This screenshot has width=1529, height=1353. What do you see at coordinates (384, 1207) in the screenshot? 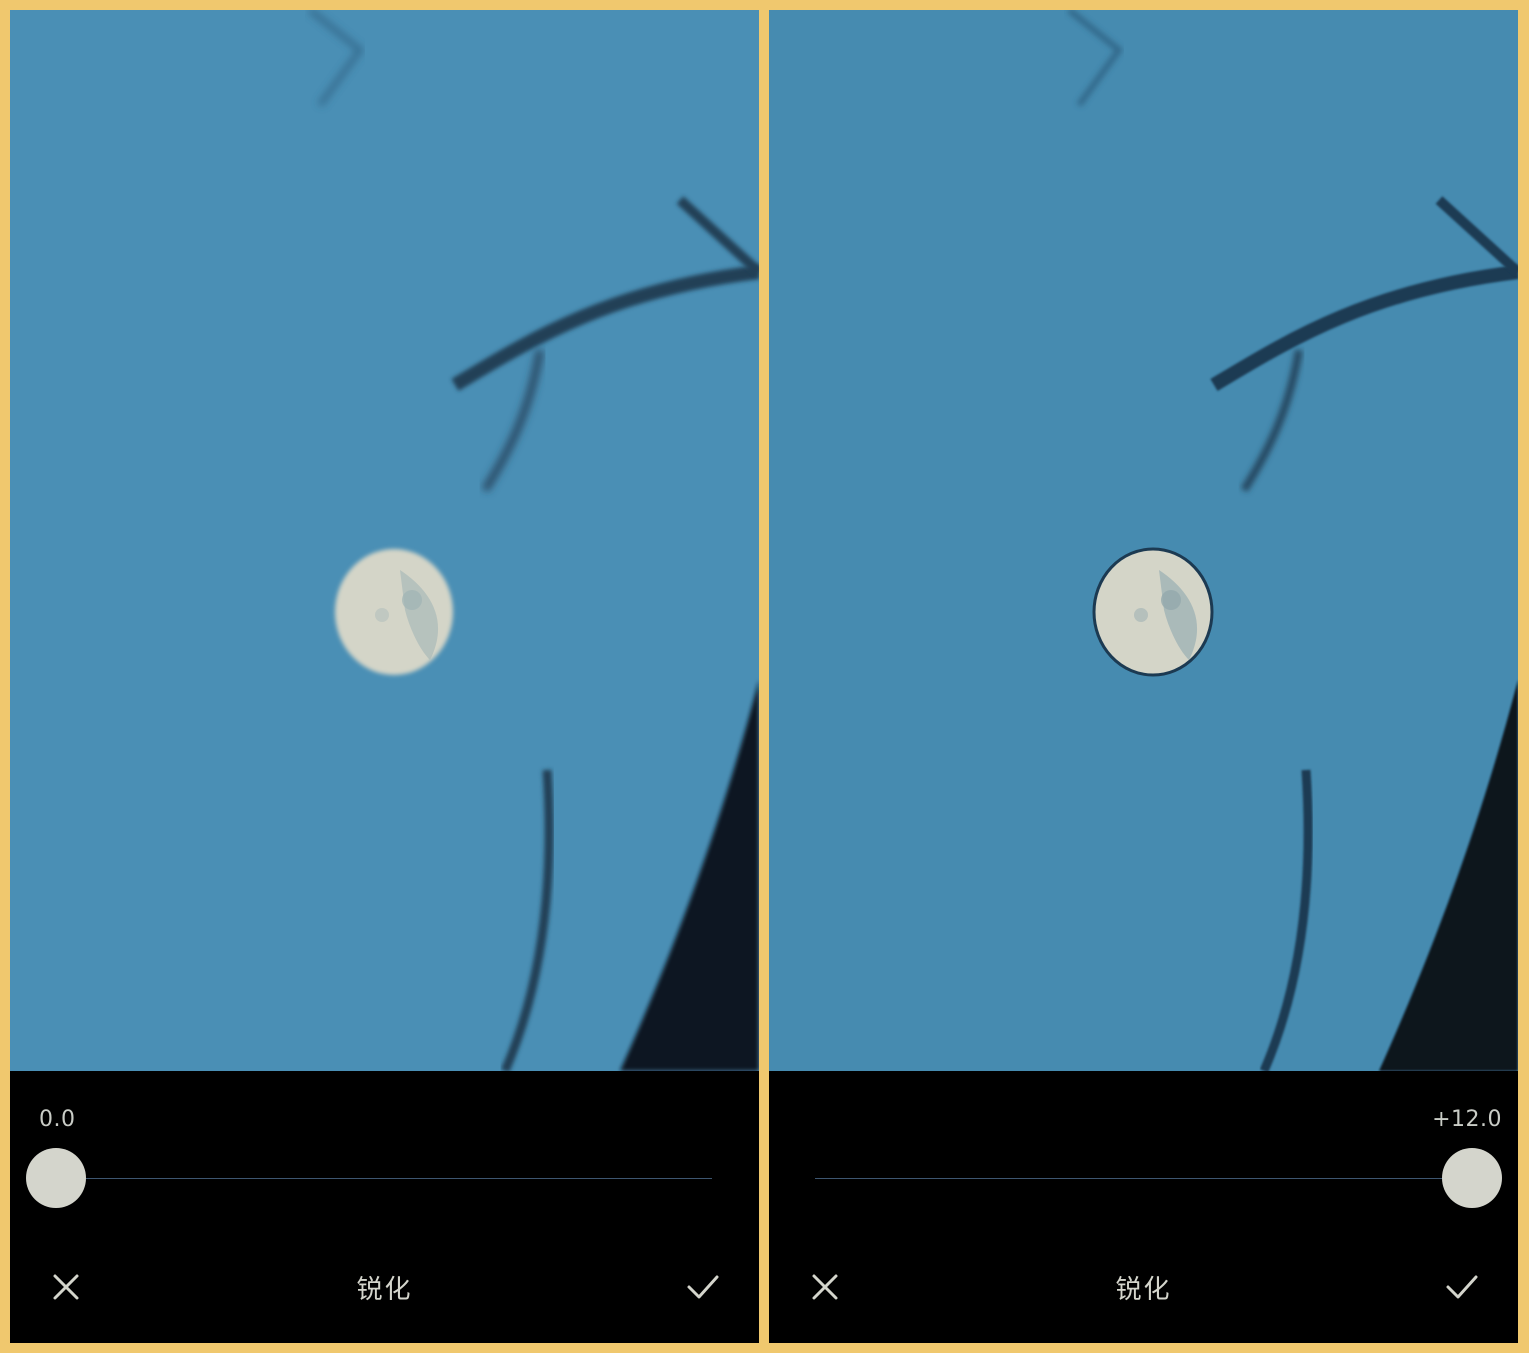
I see `adjustment-controls: 0.0 锐化` at bounding box center [384, 1207].